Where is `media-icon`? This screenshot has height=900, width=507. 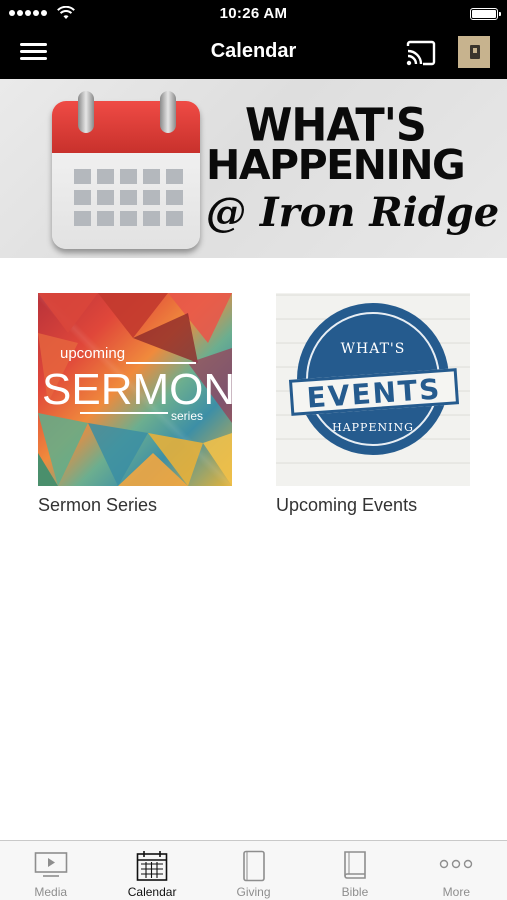
media-icon is located at coordinates (51, 864).